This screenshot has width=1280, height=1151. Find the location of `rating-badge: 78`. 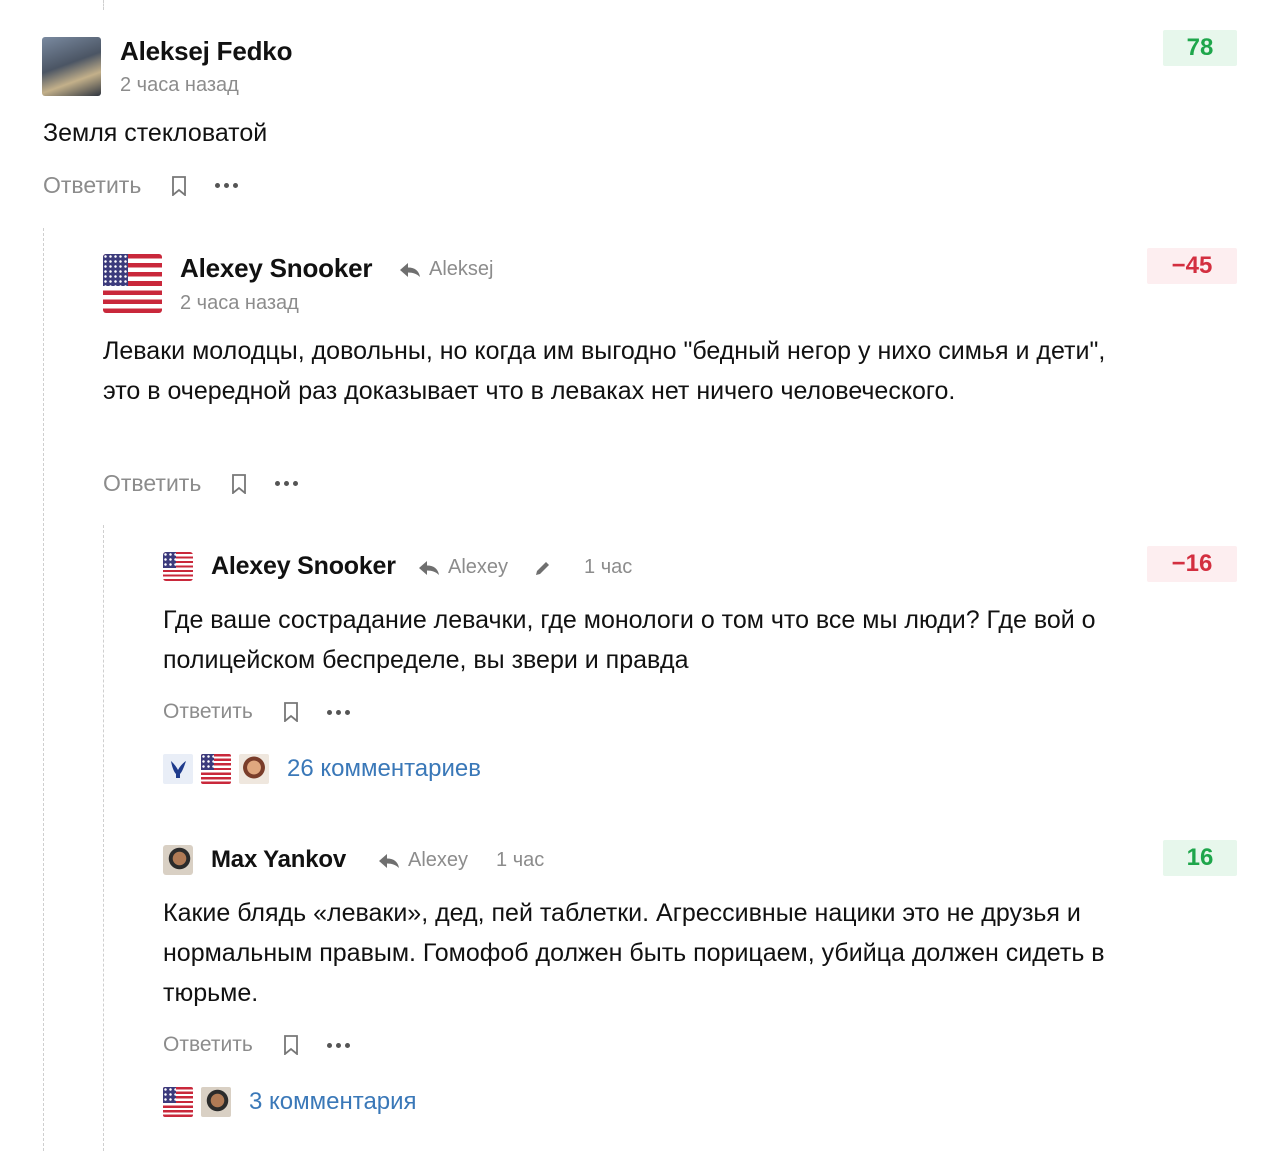

rating-badge: 78 is located at coordinates (1200, 48).